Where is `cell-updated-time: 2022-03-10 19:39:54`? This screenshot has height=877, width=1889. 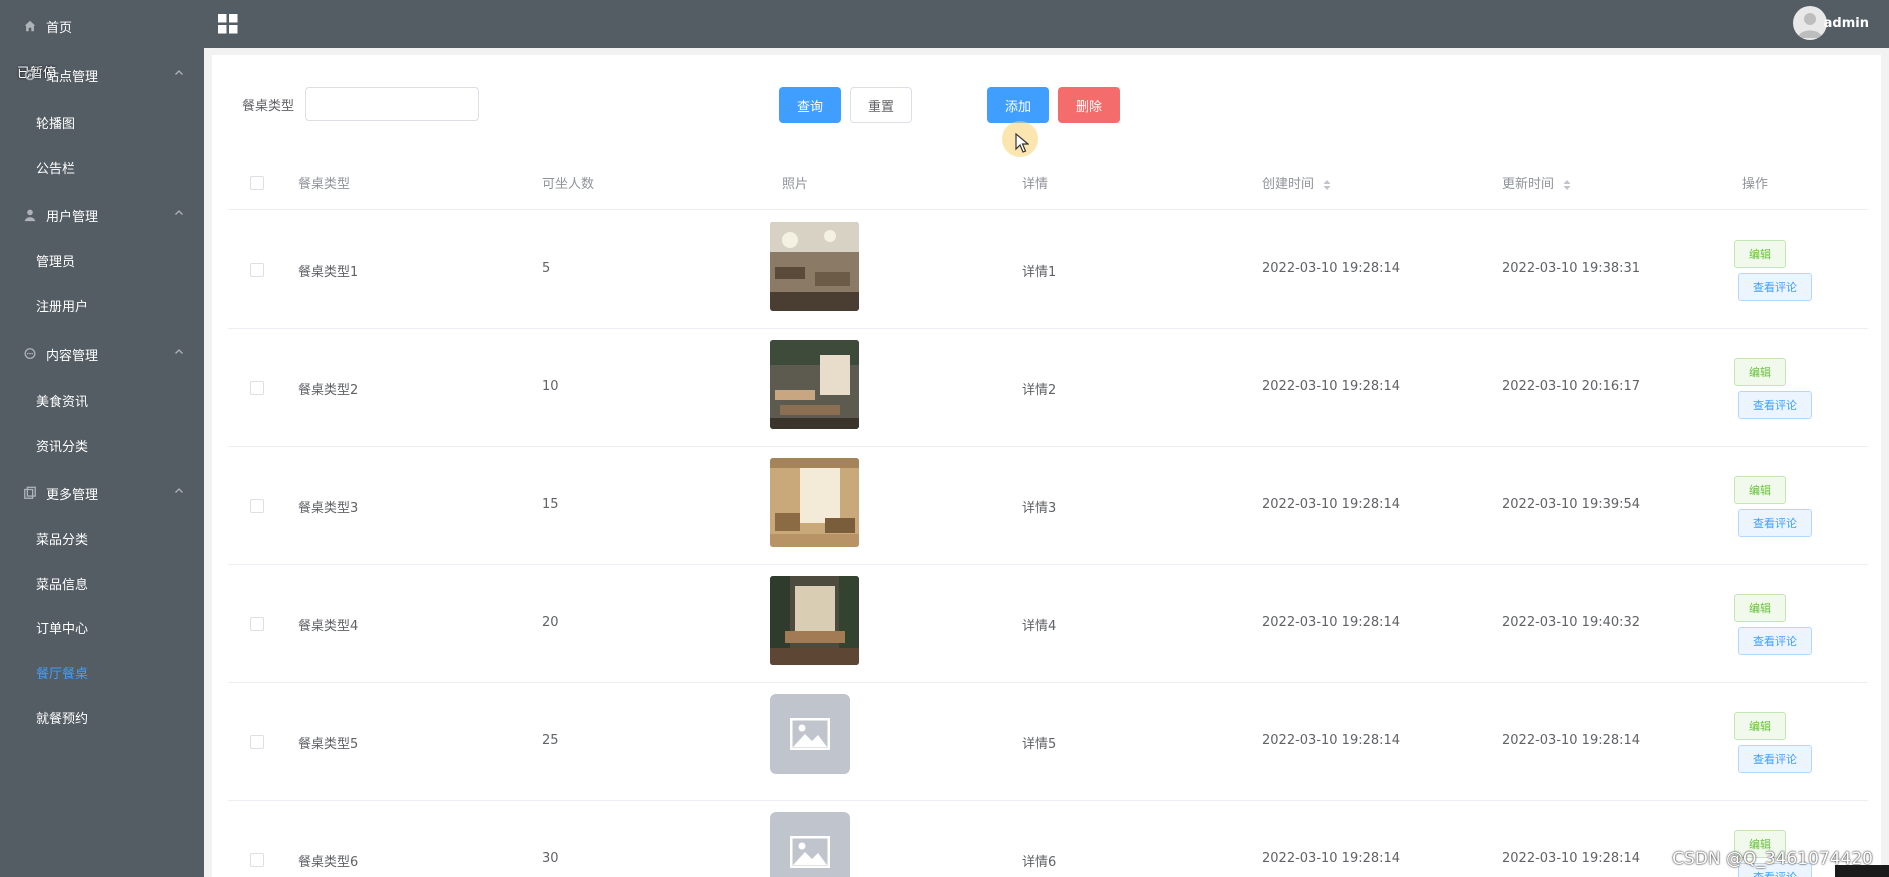
cell-updated-time: 2022-03-10 19:39:54 is located at coordinates (1571, 504).